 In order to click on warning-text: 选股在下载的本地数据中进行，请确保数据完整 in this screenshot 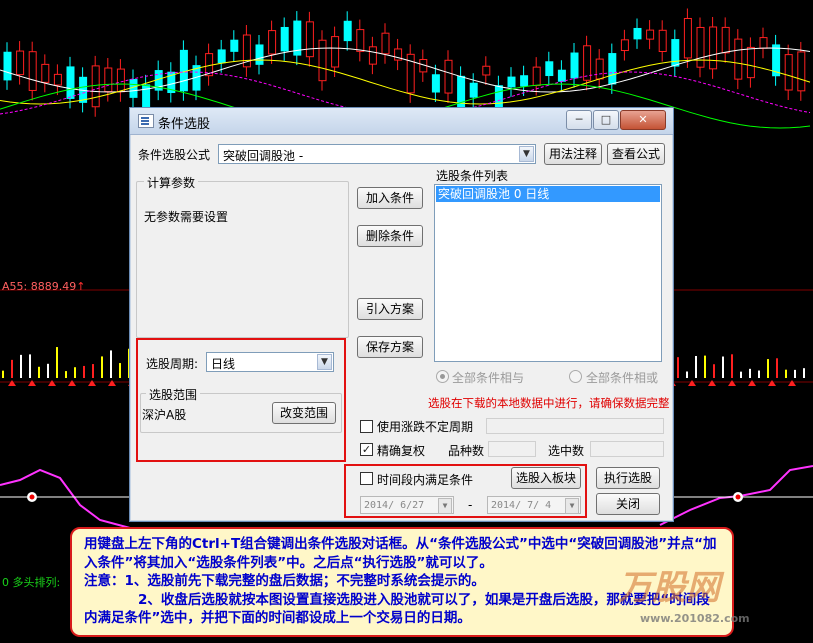, I will do `click(549, 403)`.